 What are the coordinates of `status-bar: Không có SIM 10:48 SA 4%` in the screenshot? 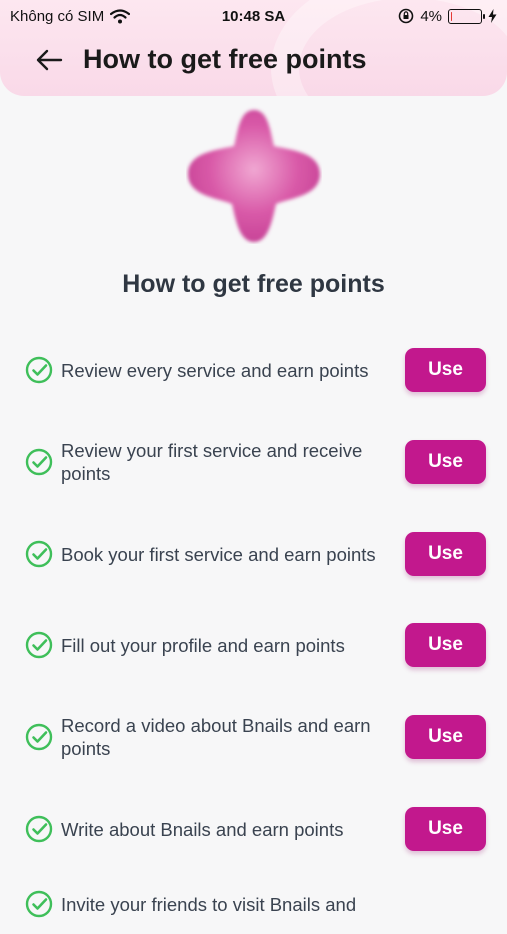 It's located at (253, 16).